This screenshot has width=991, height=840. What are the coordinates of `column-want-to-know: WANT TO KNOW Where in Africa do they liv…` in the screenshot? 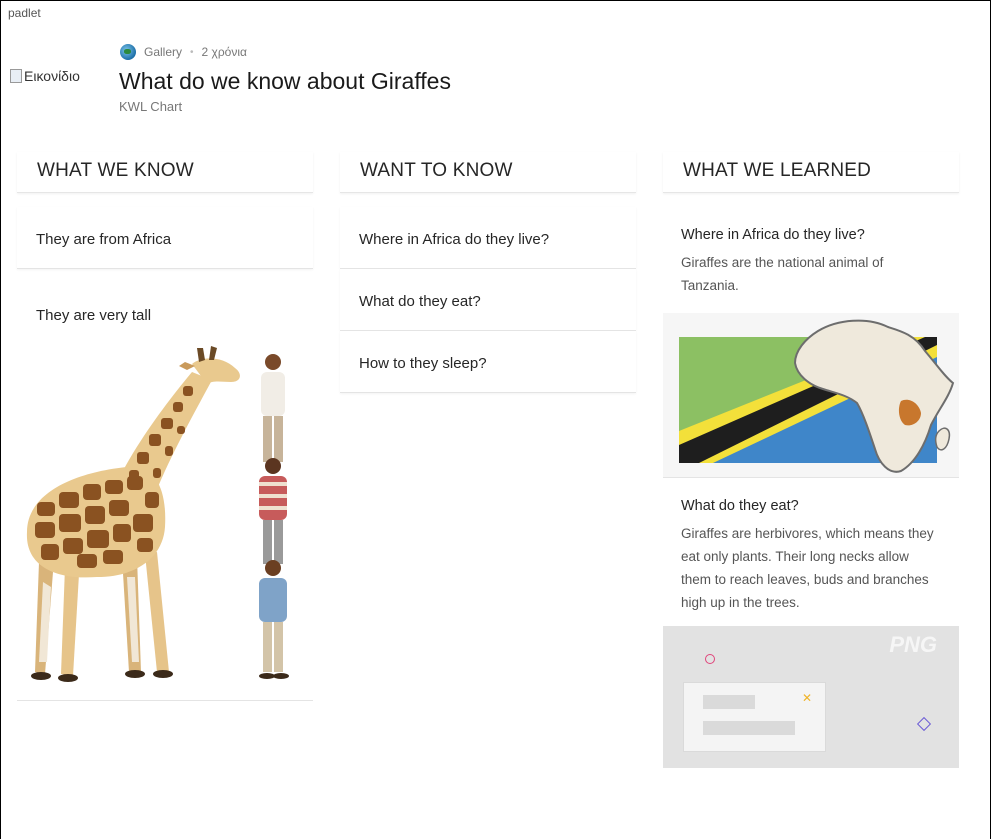 It's located at (488, 272).